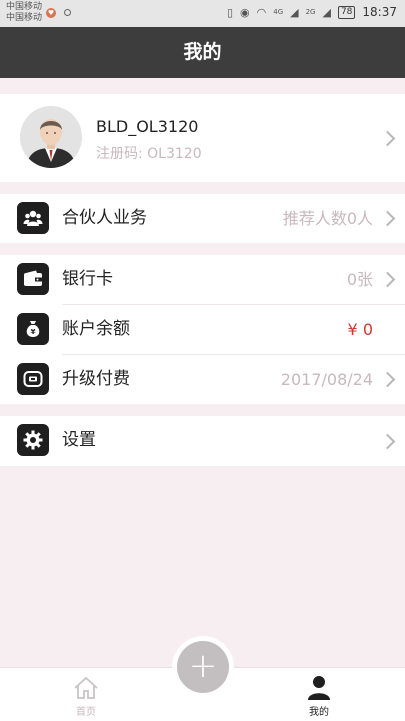 The height and width of the screenshot is (721, 405). What do you see at coordinates (202, 13) in the screenshot?
I see `status-bar: 中国移动 中国移动 ♥ ▯ ◉ ◠ 4G ◢ 2G ◢ 78 18:37` at bounding box center [202, 13].